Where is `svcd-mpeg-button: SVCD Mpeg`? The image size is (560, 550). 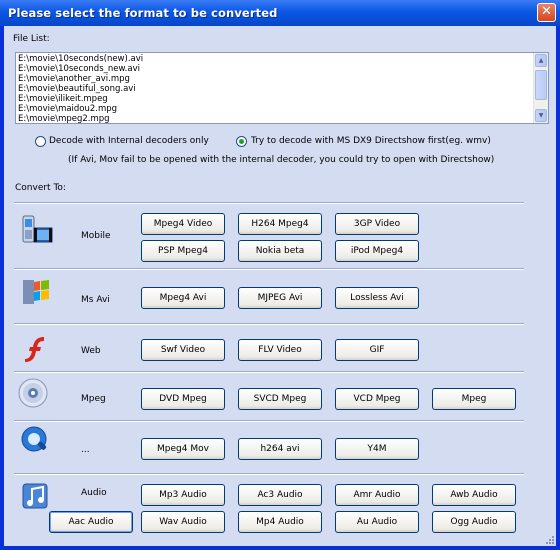
svcd-mpeg-button: SVCD Mpeg is located at coordinates (280, 399).